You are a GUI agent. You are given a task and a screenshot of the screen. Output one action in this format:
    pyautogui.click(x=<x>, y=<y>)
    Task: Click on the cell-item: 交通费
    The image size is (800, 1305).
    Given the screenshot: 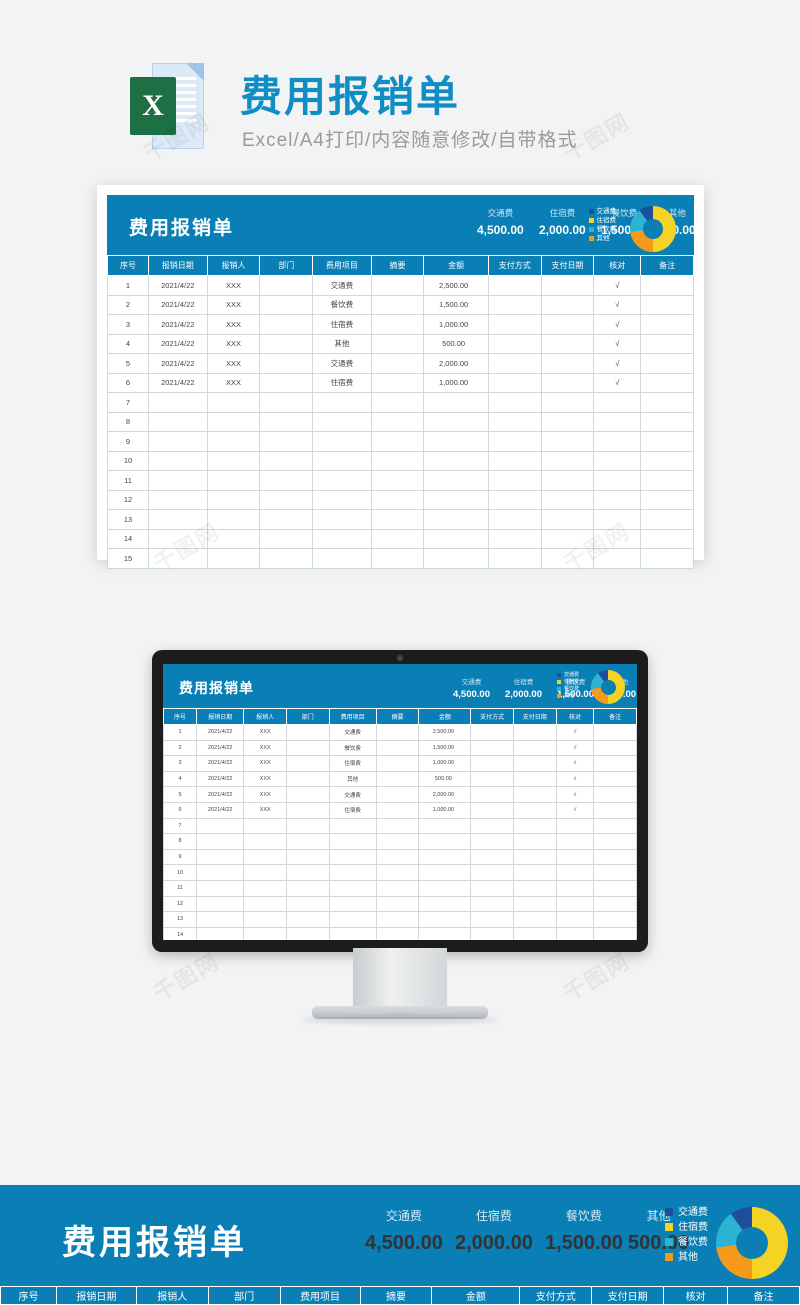 What is the action you would take?
    pyautogui.click(x=352, y=794)
    